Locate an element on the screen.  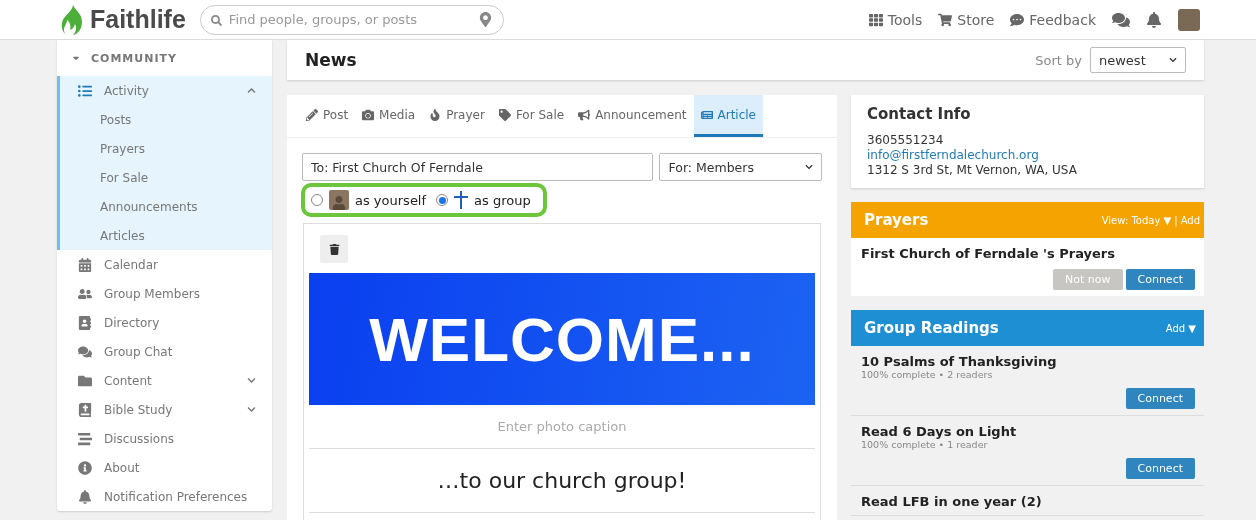
reading-meta: 100% complete • 2 readers is located at coordinates (927, 374).